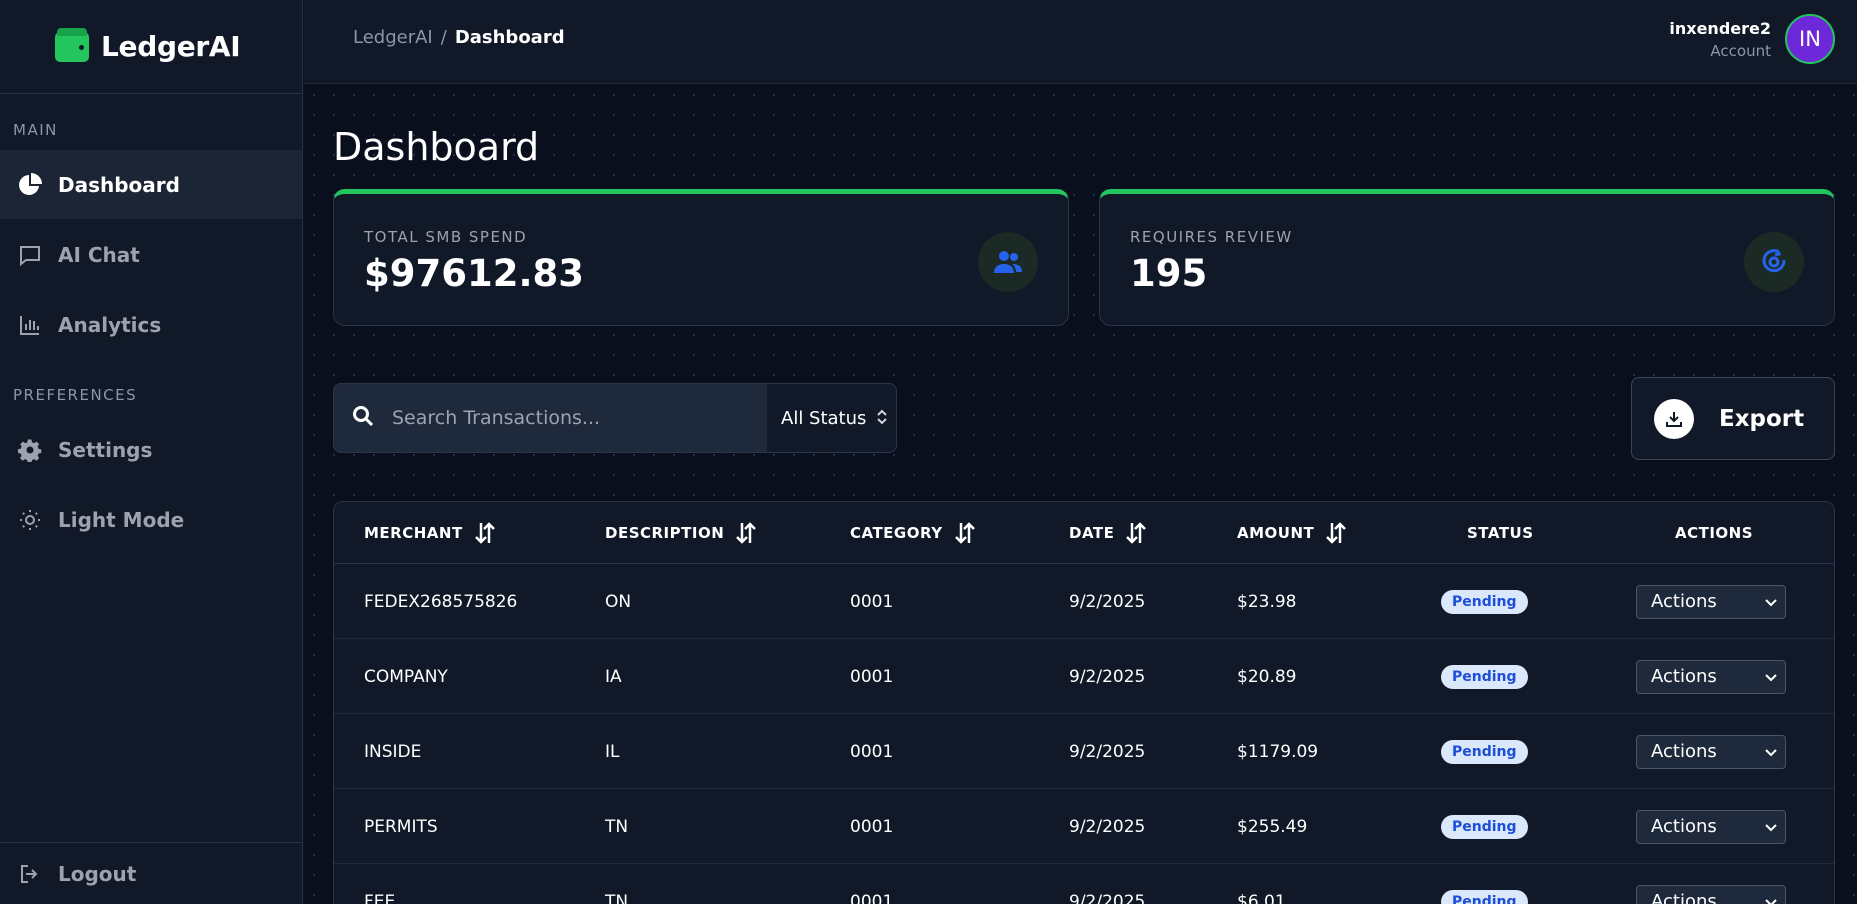  Describe the element at coordinates (393, 37) in the screenshot. I see `breadcrumb-root: LedgerAI` at that location.